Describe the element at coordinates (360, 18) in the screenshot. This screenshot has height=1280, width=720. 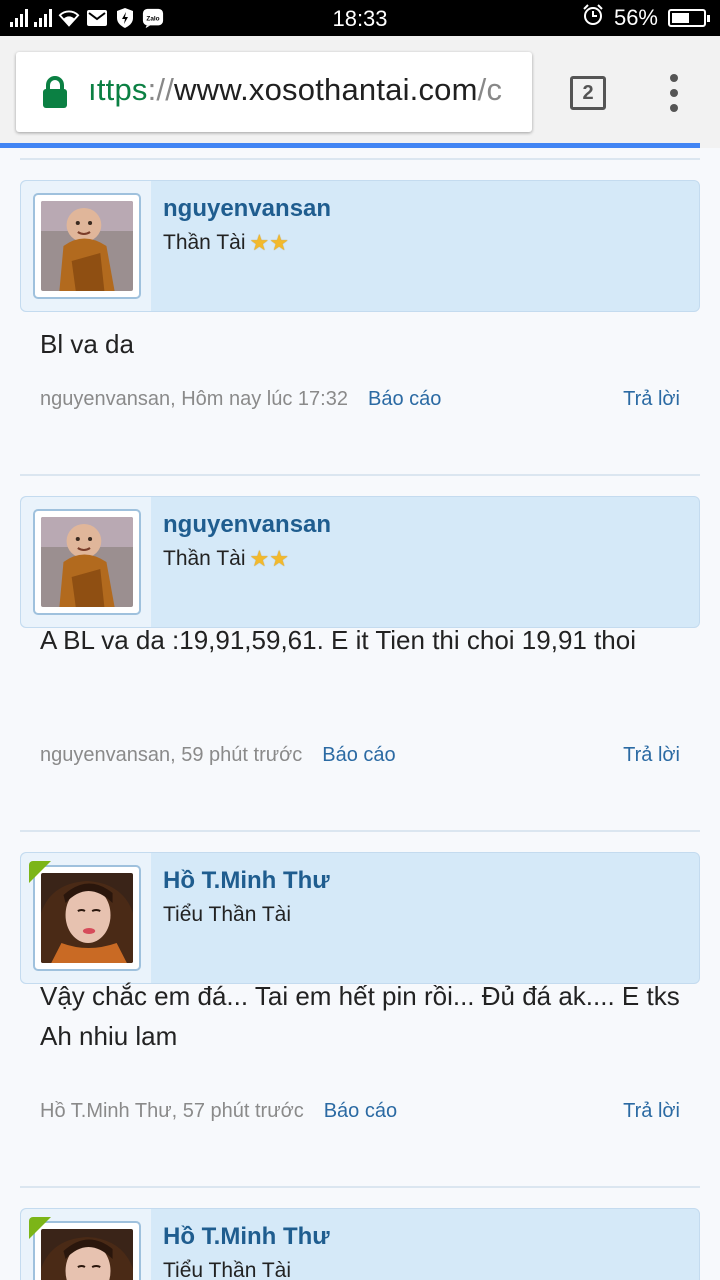
I see `status-bar: Zalo 18:33 56%` at that location.